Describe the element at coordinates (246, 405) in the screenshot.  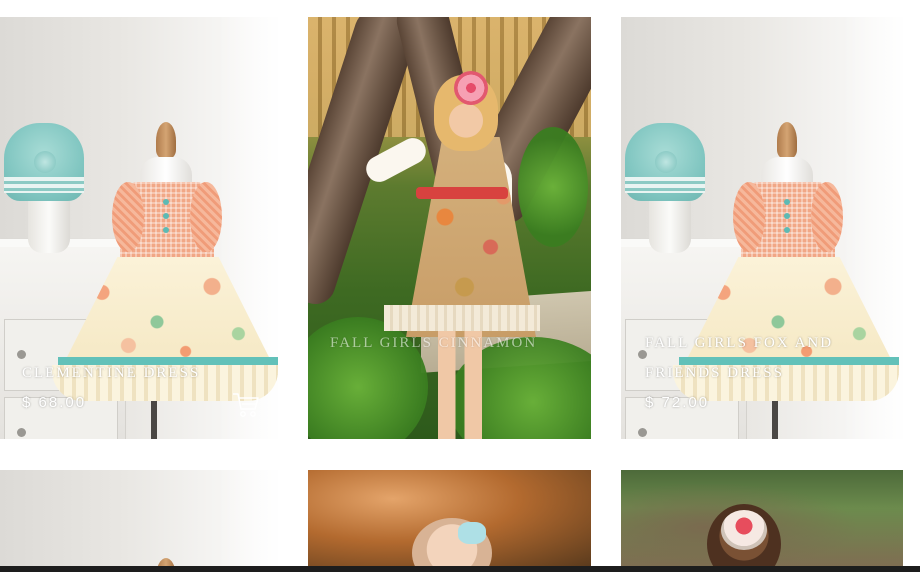
I see `shopping-cart-icon` at that location.